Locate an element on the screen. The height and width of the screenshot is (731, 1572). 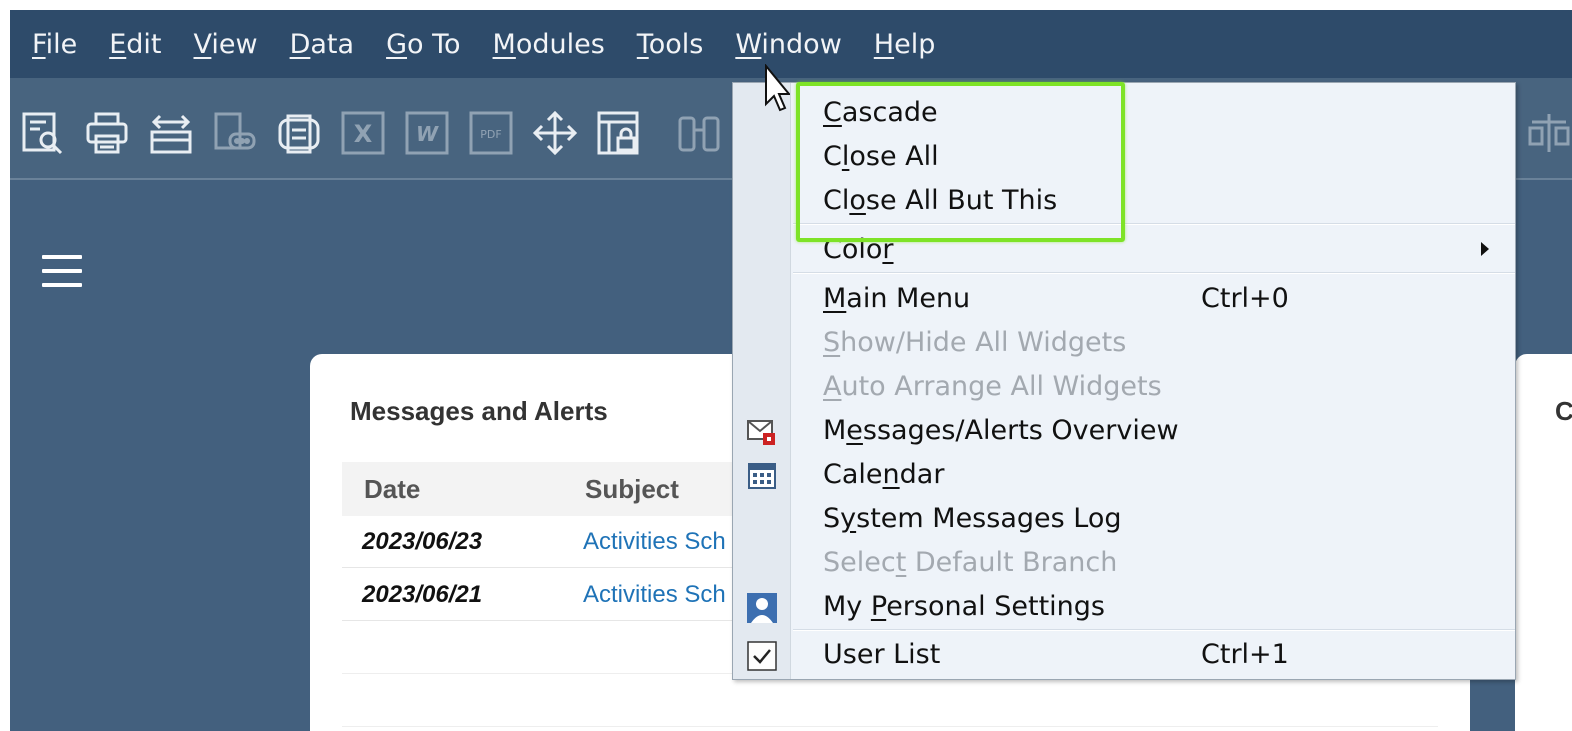
menu-item-main-menu: Main Menu Ctrl+0 is located at coordinates (1163, 299).